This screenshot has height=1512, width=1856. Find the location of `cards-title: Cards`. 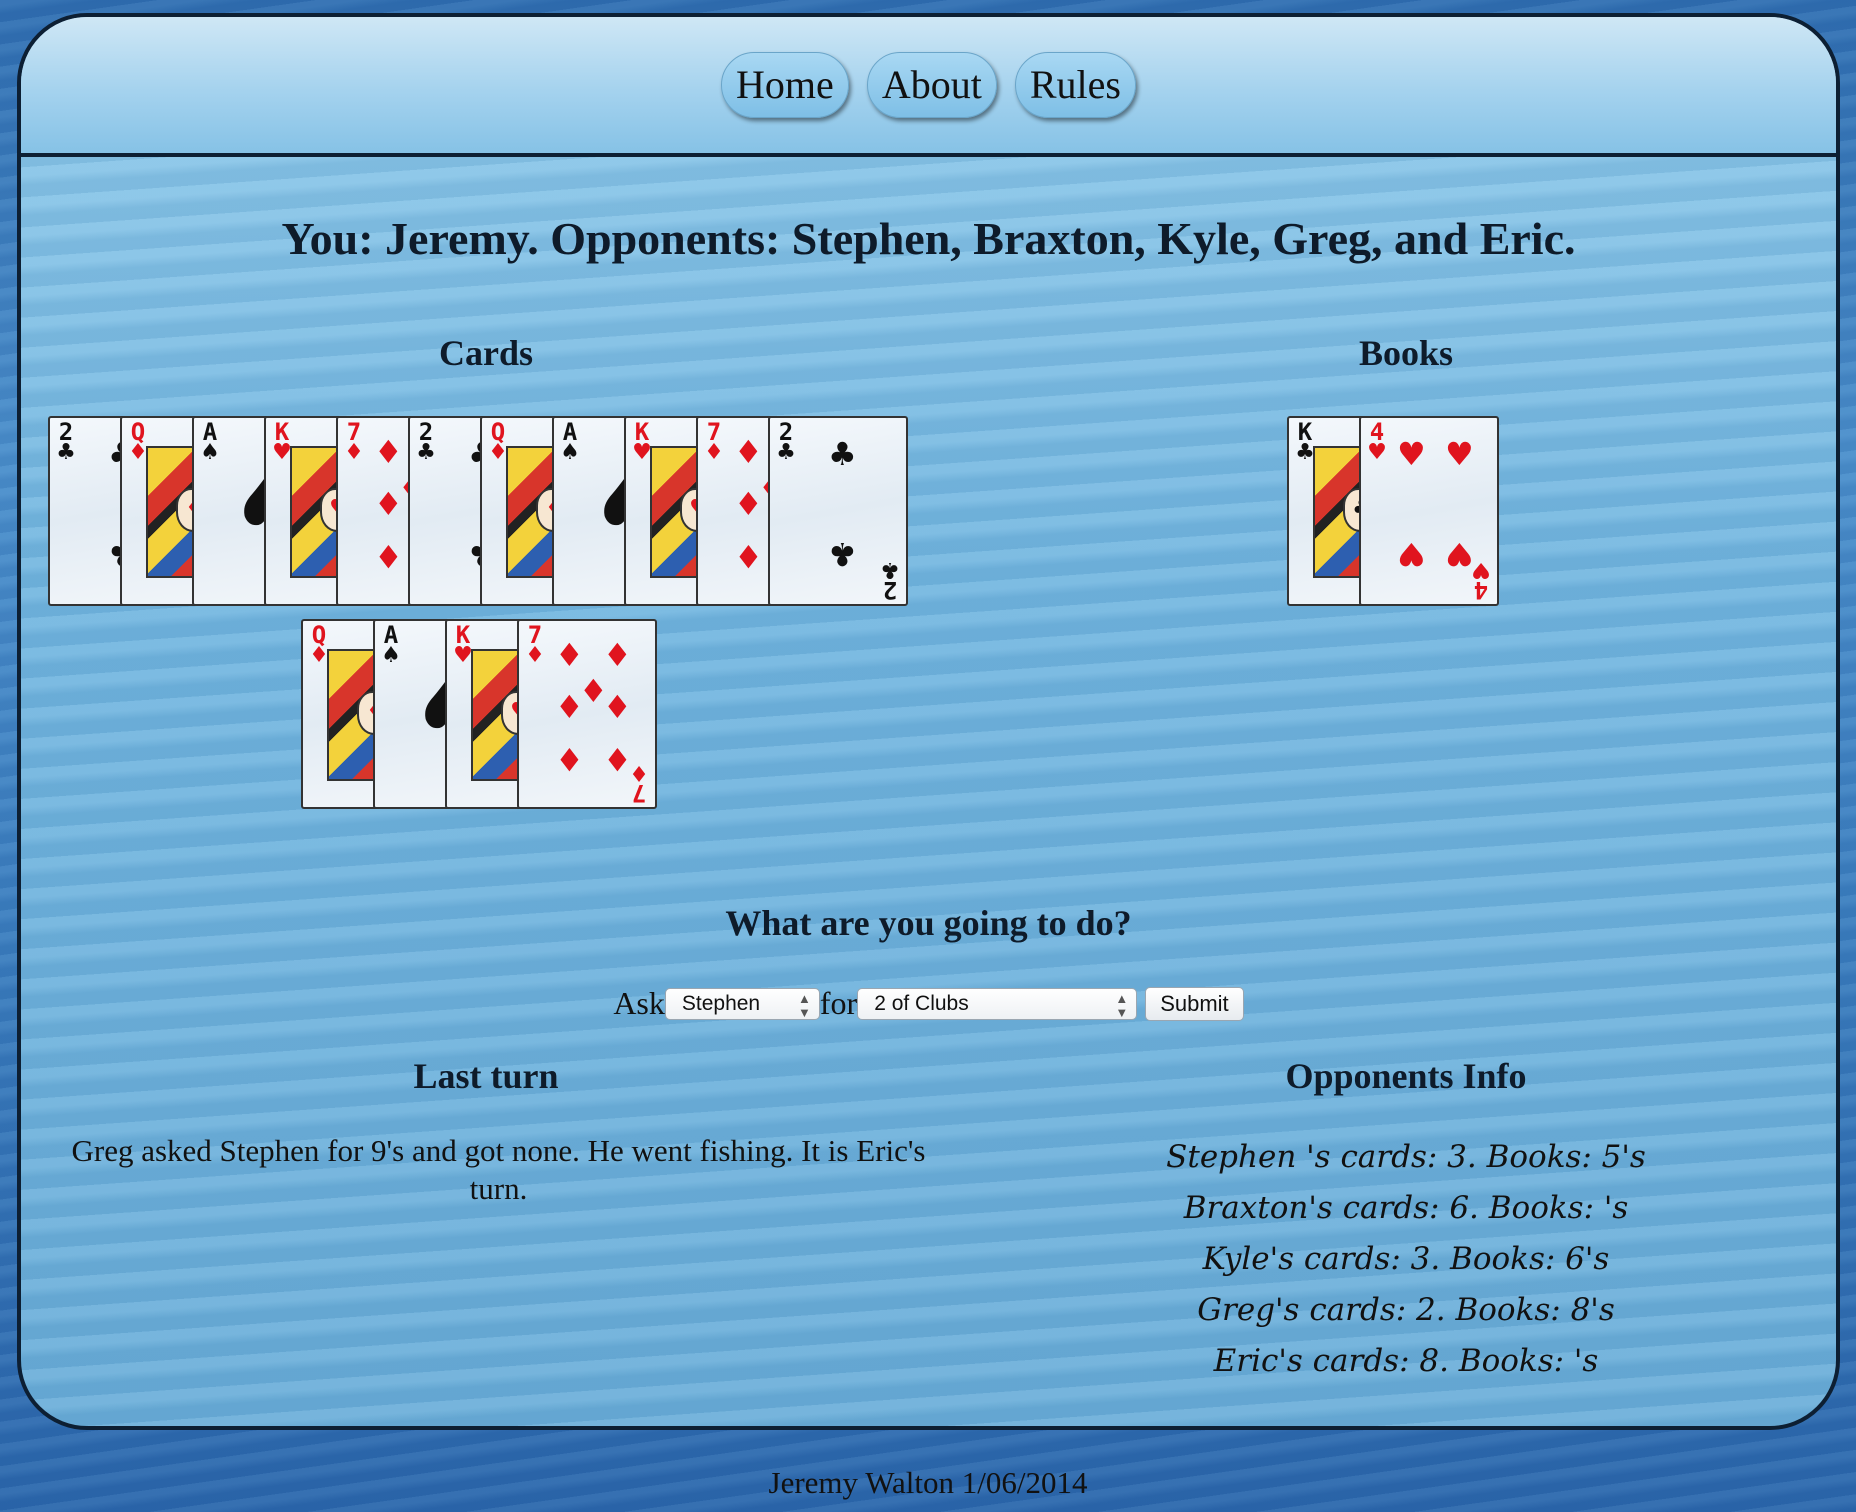

cards-title: Cards is located at coordinates (485, 353).